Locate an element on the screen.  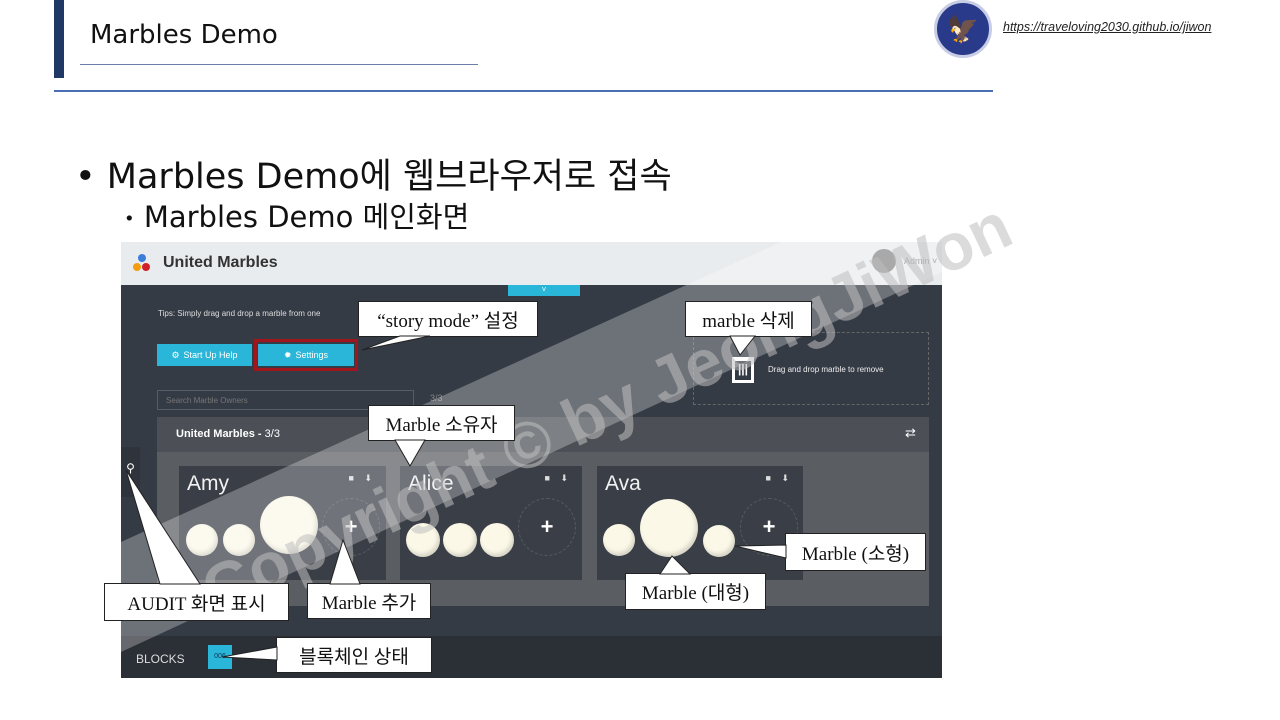
blocks-label: BLOCKS is located at coordinates (160, 659).